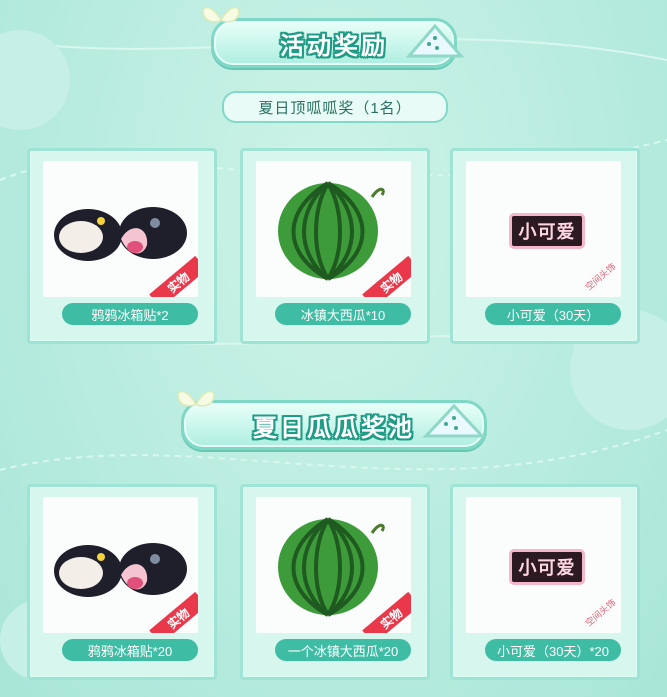  I want to click on prize-subtitle: 夏日顶呱呱奖（1名）, so click(335, 107).